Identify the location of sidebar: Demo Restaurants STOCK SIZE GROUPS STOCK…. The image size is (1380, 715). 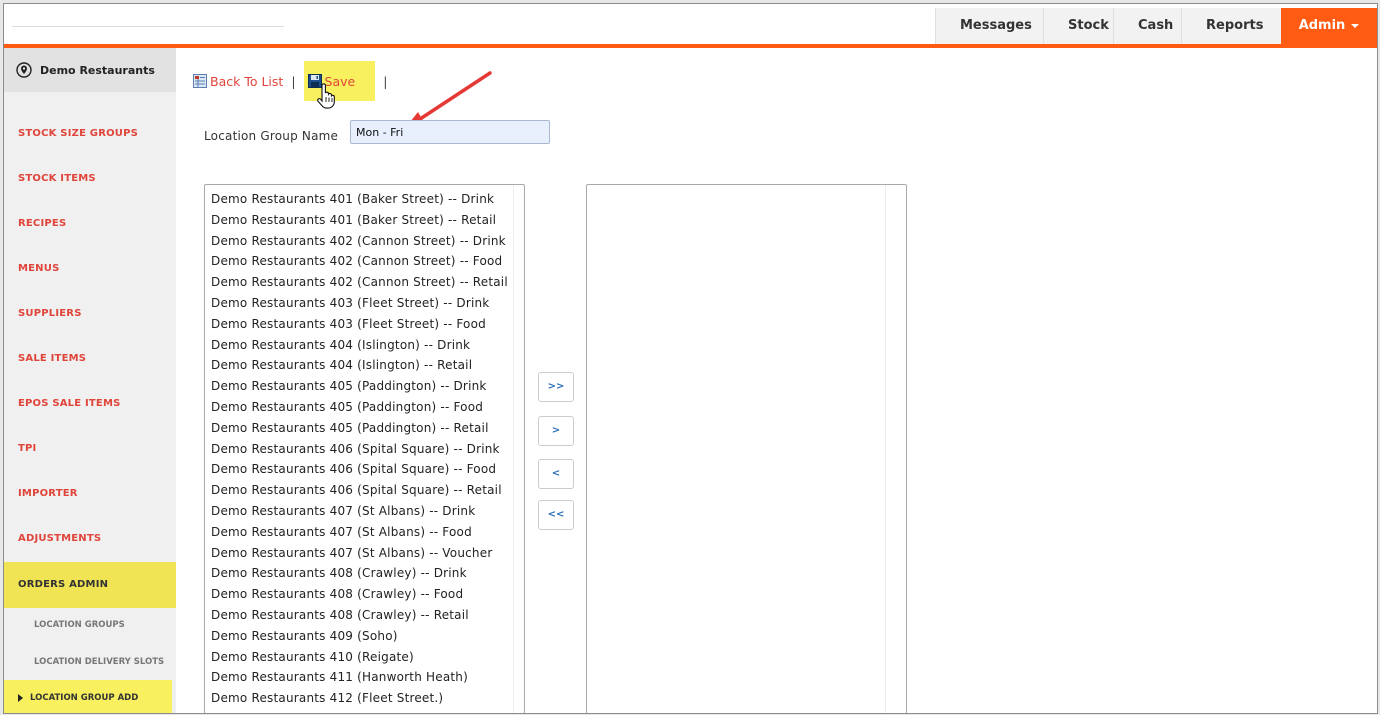
(90, 380).